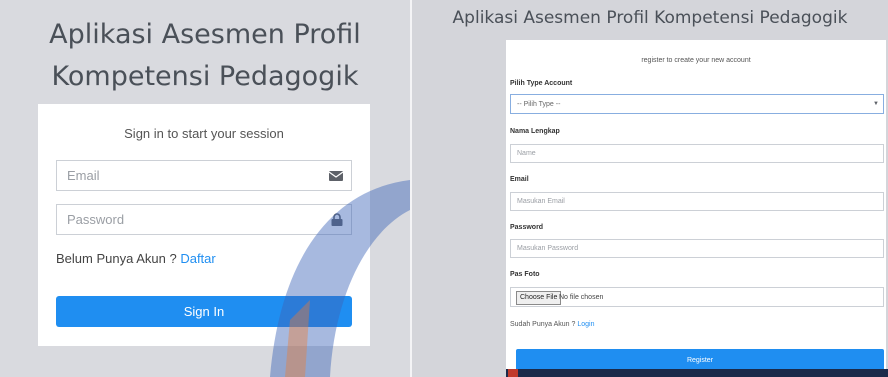  I want to click on name-placeholder: Name, so click(526, 153).